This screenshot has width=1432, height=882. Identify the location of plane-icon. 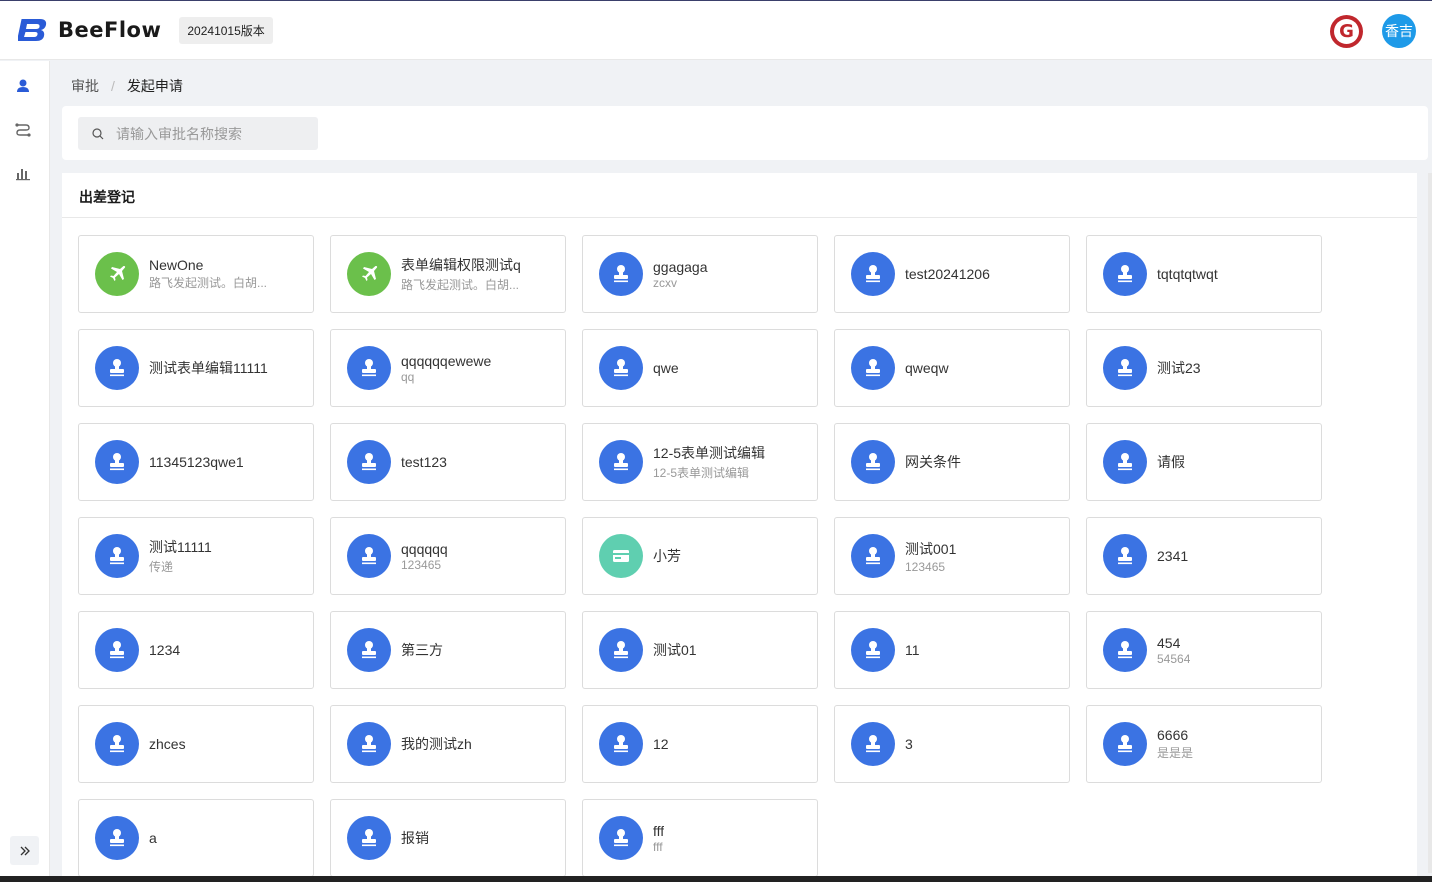
(117, 274).